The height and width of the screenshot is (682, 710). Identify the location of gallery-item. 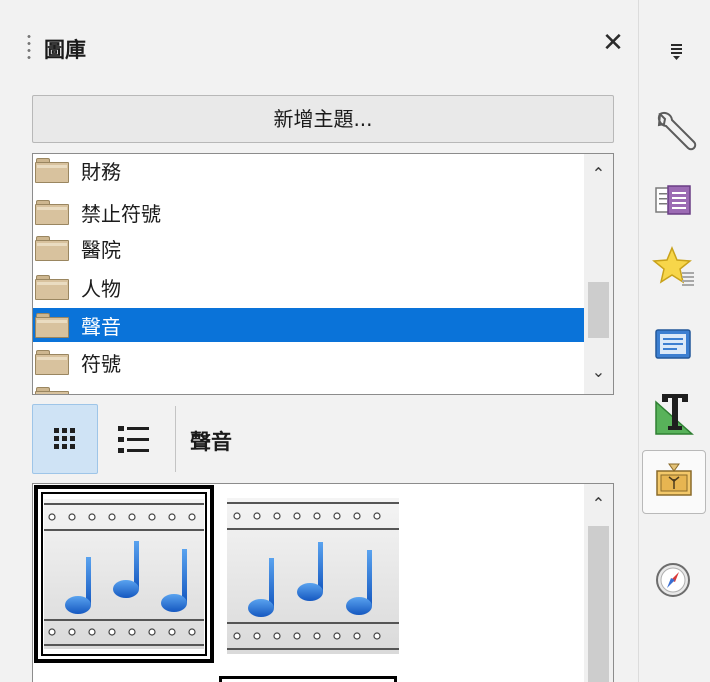
(314, 574).